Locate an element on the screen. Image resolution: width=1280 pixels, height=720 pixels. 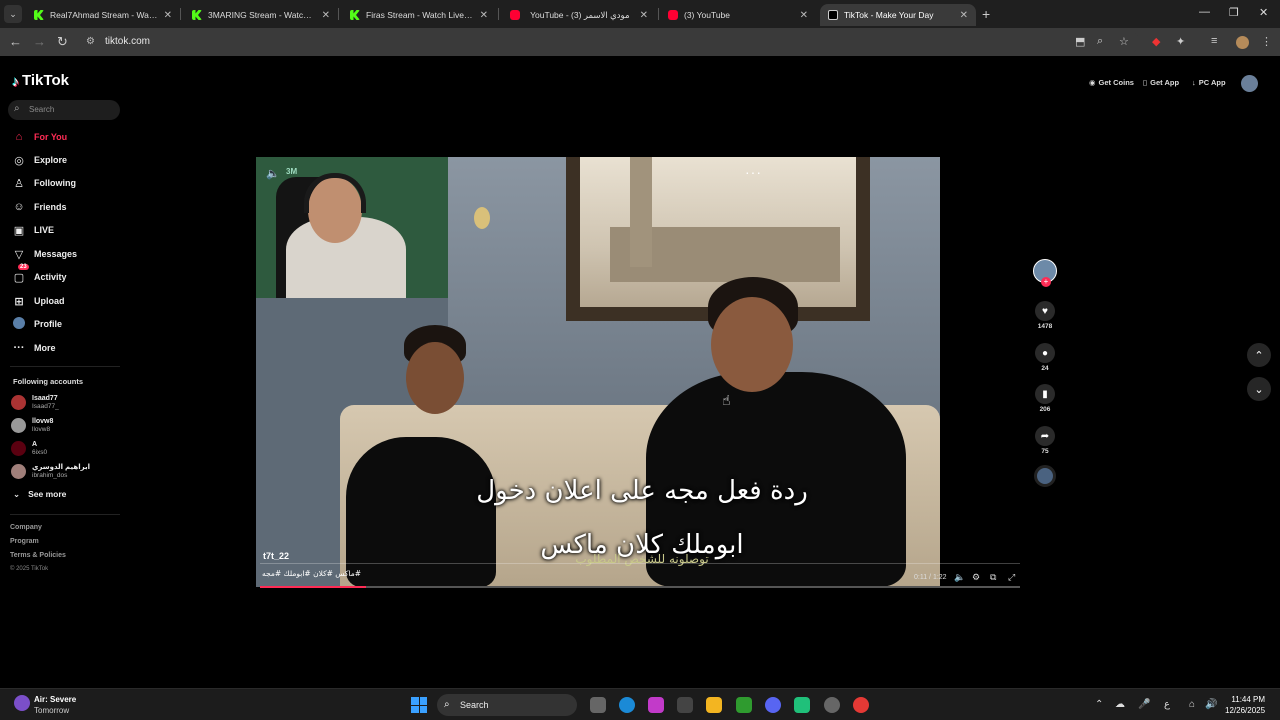
follow-plus-icon: + is located at coordinates (1046, 282).